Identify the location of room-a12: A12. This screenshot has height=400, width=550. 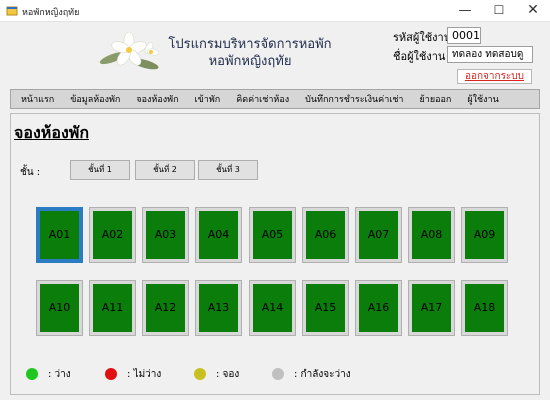
(165, 308).